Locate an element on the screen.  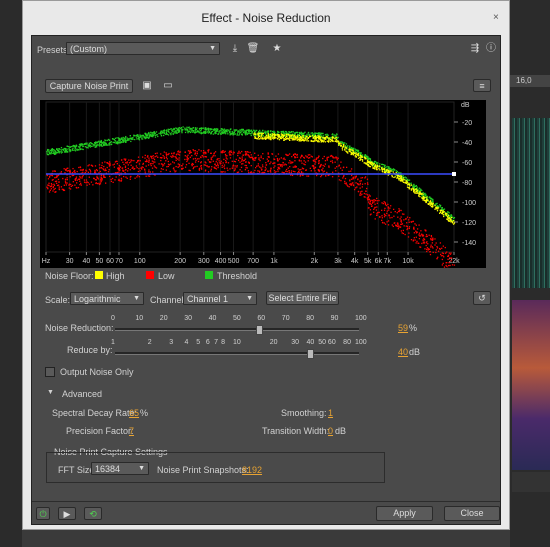
graph-menu-button: ≡ is located at coordinates (482, 85).